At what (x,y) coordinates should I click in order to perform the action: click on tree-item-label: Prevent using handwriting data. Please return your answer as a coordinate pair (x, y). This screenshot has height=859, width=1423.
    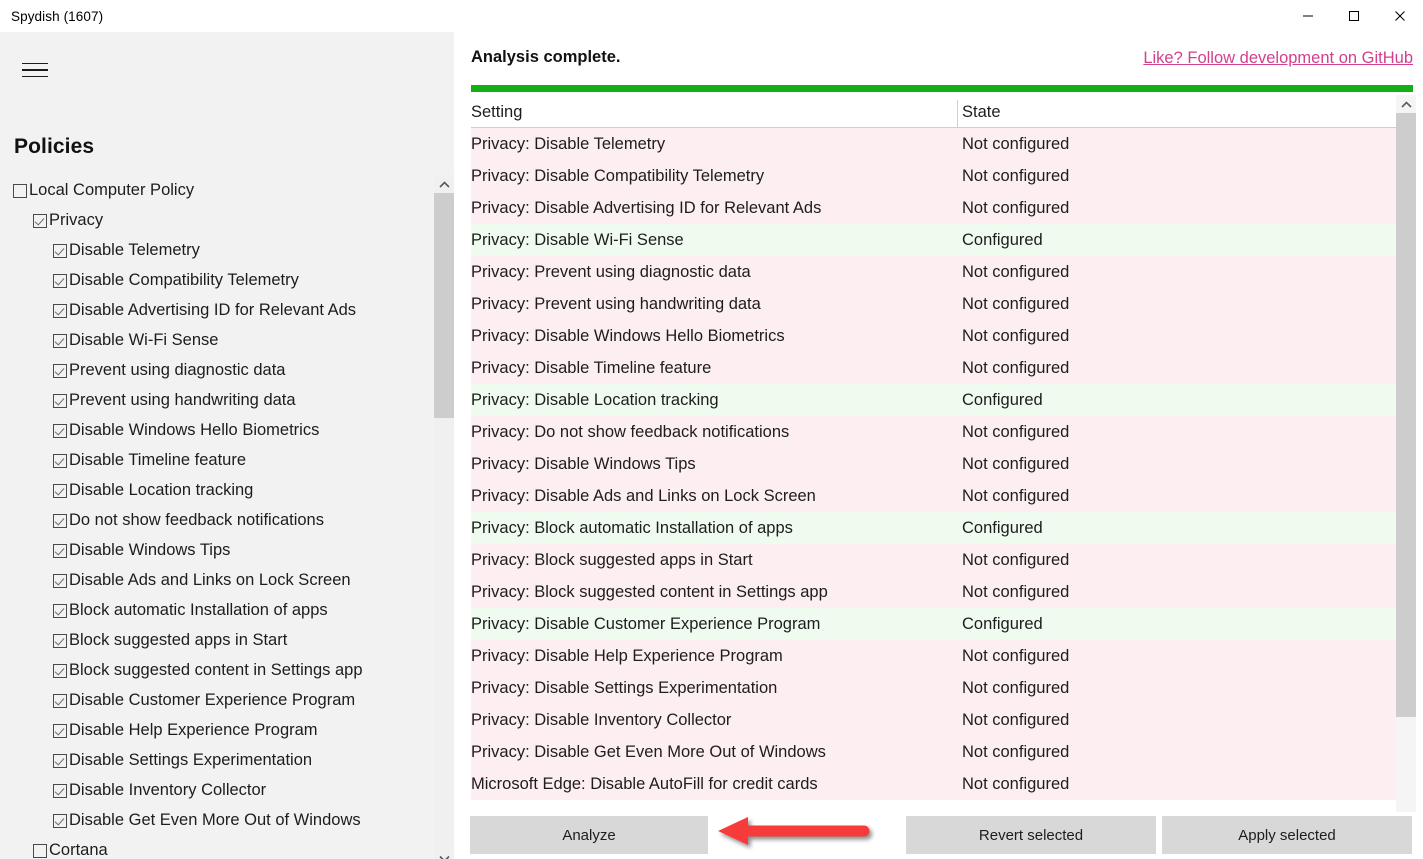
    Looking at the image, I should click on (182, 399).